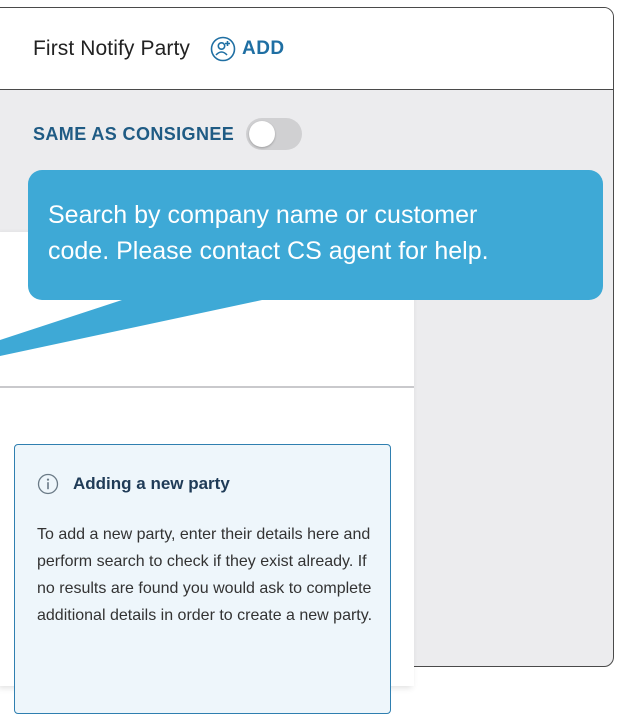 Image resolution: width=624 pixels, height=714 pixels. I want to click on add-party-button: ADD, so click(247, 49).